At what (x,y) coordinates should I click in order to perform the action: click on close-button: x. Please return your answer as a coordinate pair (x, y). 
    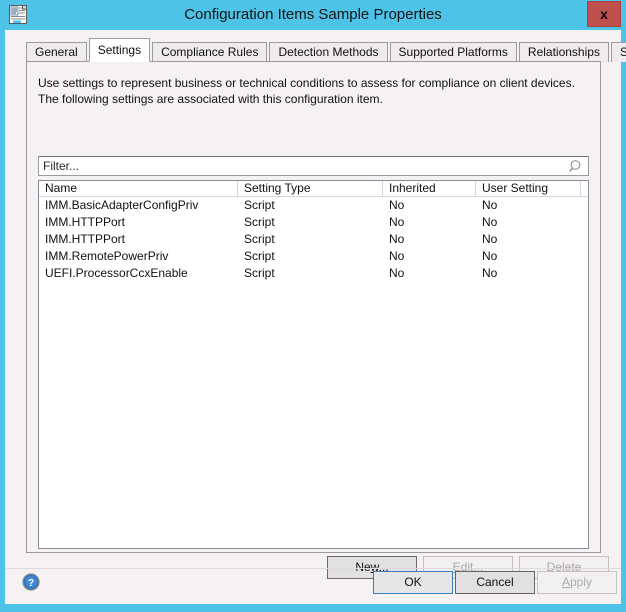
    Looking at the image, I should click on (604, 14).